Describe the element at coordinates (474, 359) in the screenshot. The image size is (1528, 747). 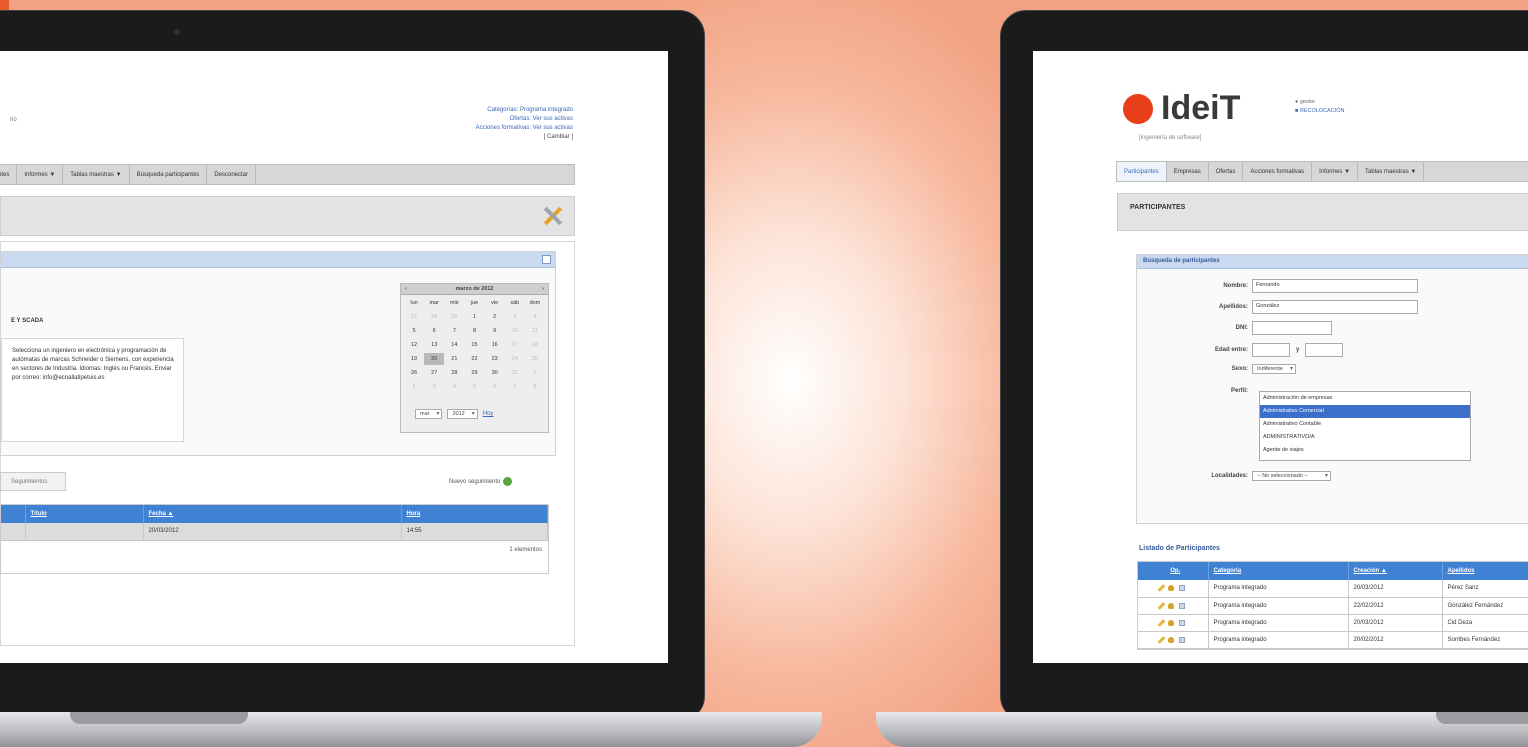
I see `calendar-day: 22` at that location.